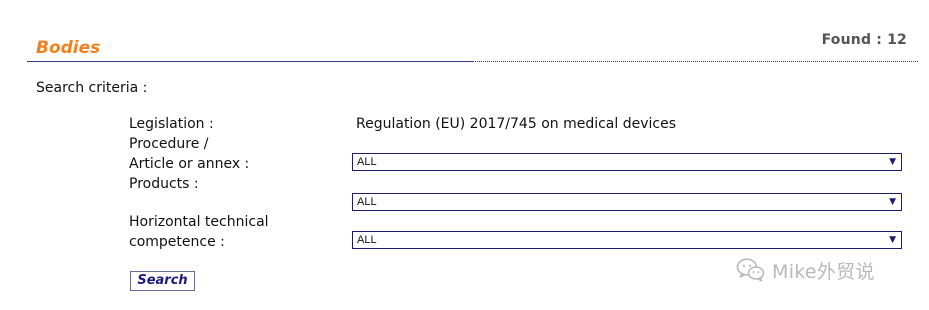 Image resolution: width=929 pixels, height=310 pixels. I want to click on watermark: Mike外贸说, so click(805, 270).